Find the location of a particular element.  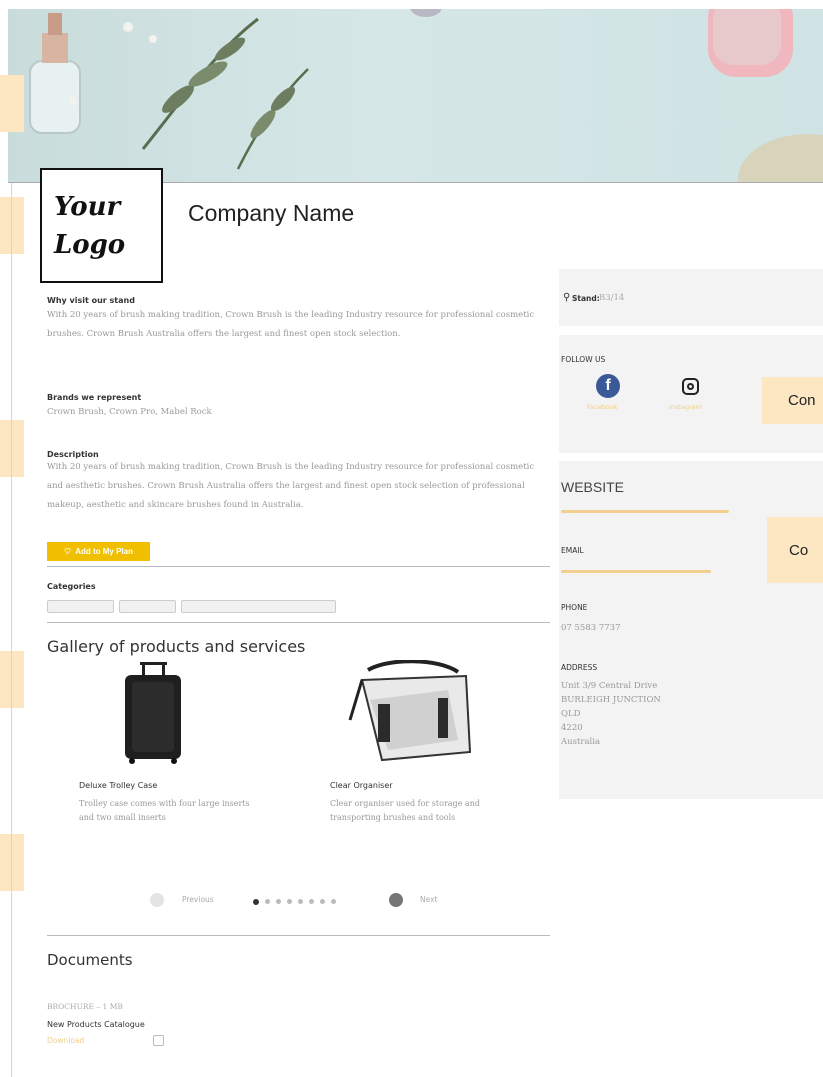

overlay-label-text: Con is located at coordinates (802, 400).